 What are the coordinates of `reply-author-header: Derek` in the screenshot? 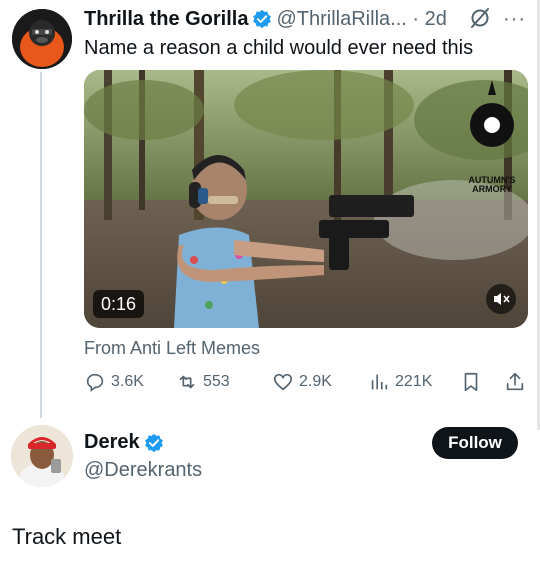 It's located at (126, 442).